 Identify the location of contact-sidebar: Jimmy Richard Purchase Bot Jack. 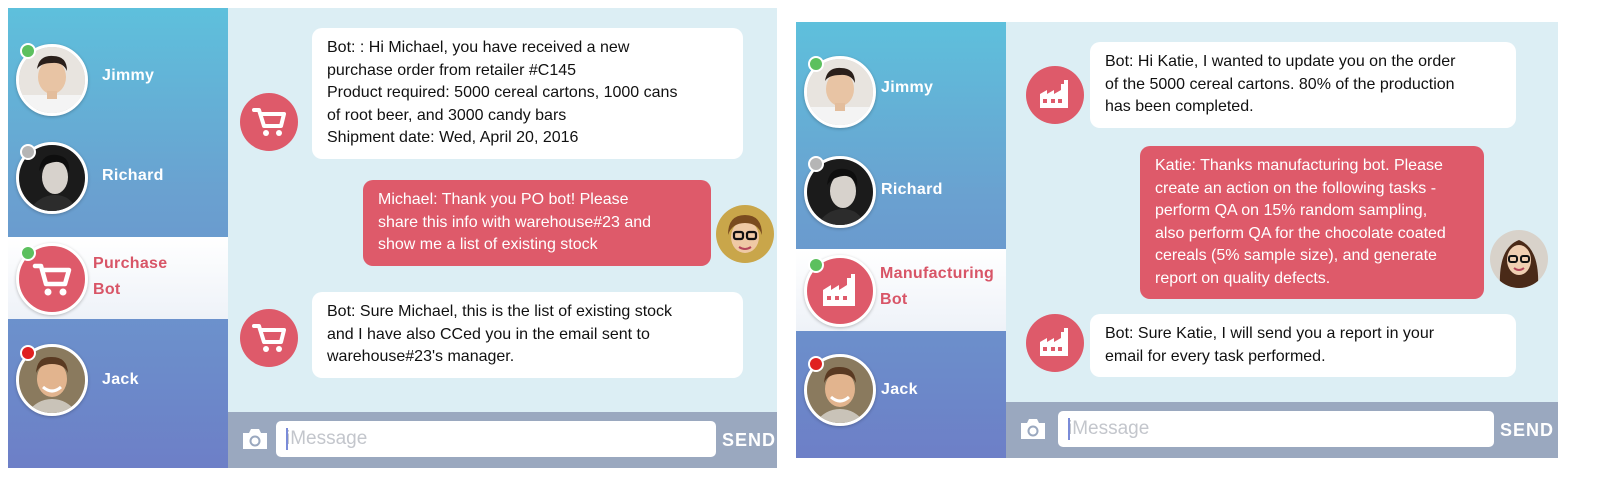
(118, 238).